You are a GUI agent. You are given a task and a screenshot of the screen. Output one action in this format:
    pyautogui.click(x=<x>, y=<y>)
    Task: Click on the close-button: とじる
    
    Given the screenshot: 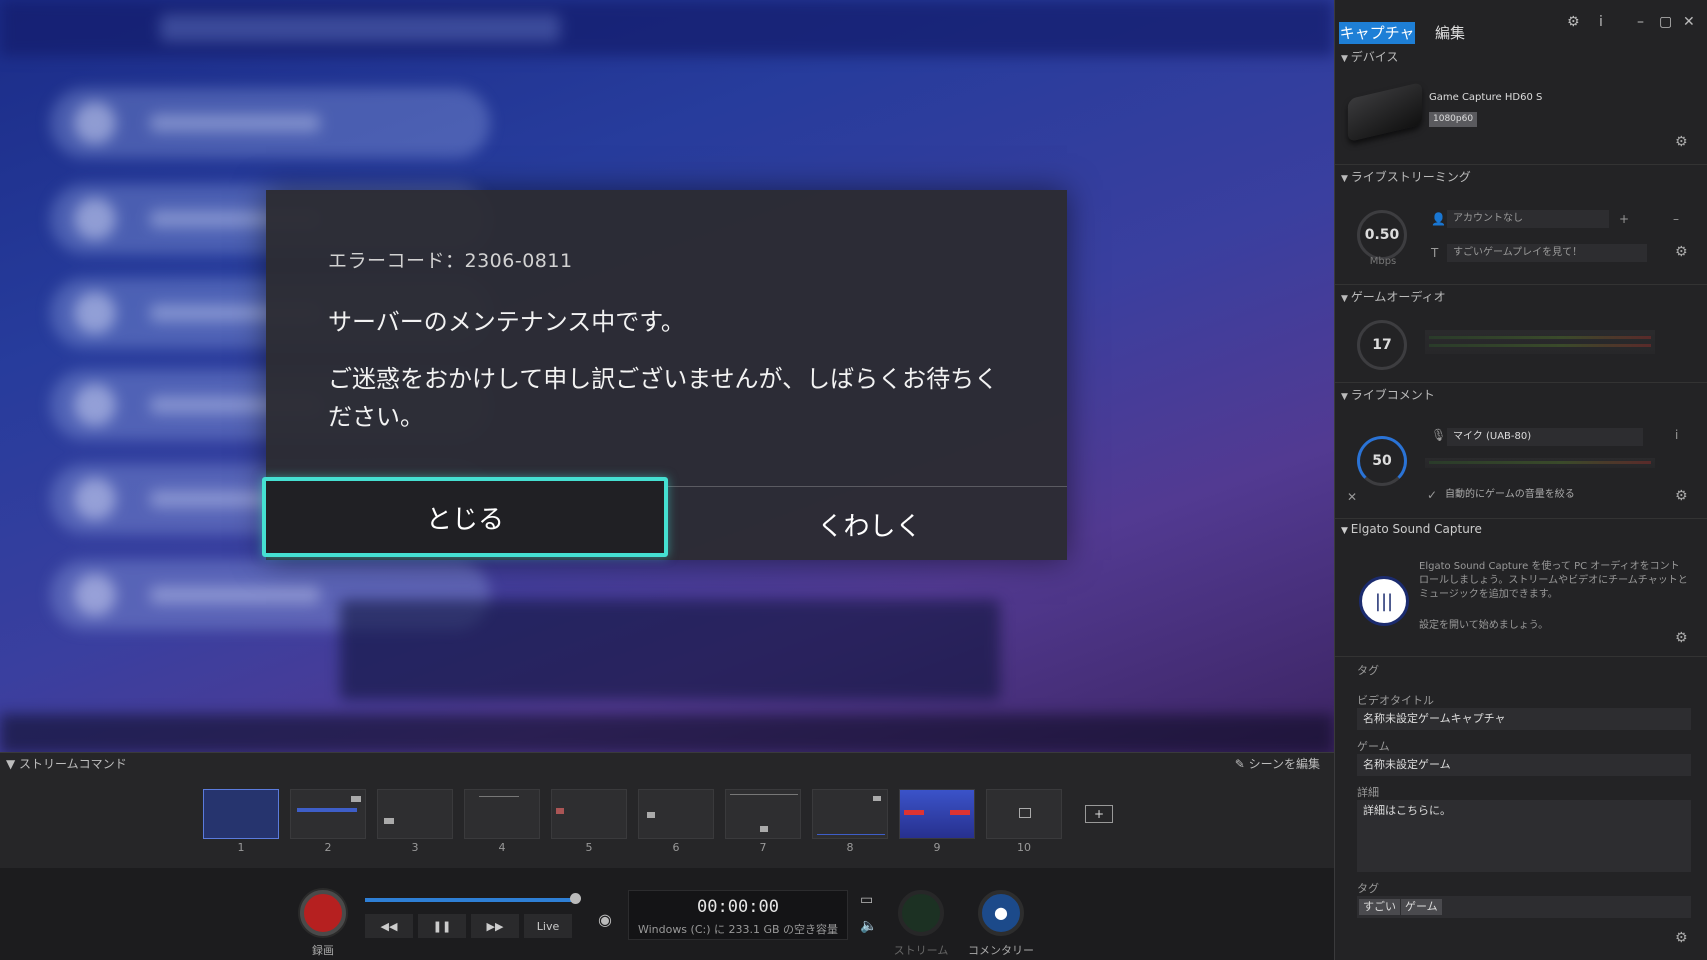 What is the action you would take?
    pyautogui.click(x=465, y=517)
    